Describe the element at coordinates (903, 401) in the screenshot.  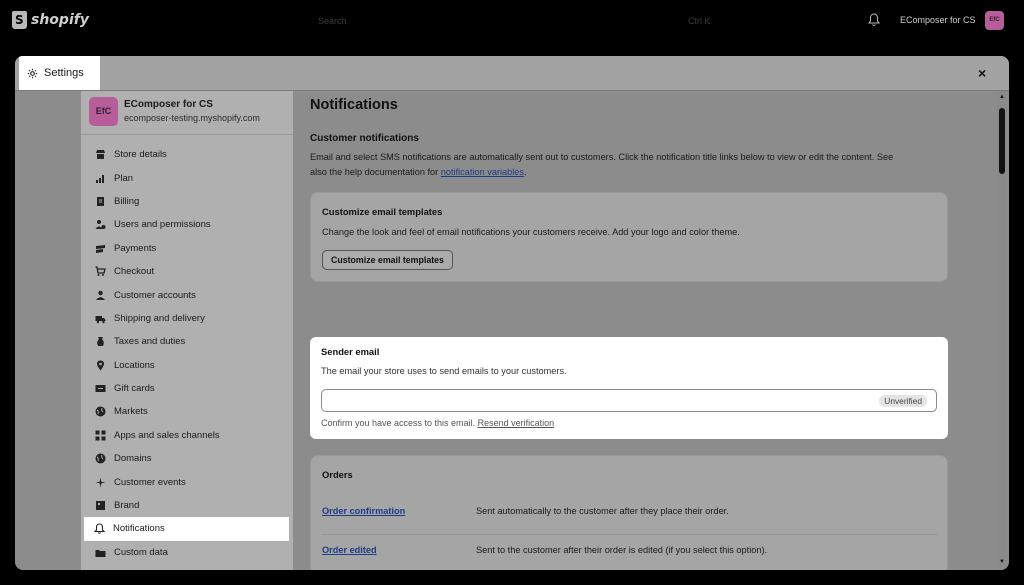
I see `status-badge: Unverified` at that location.